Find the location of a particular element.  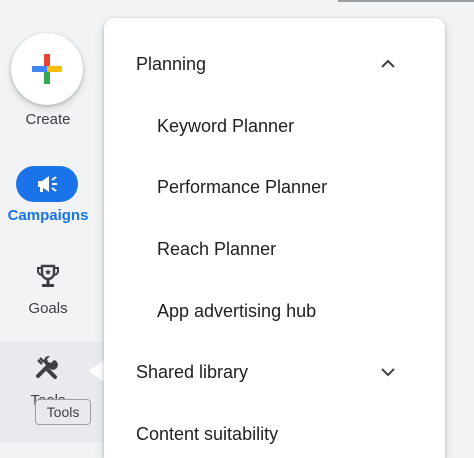

goals-label: Goals is located at coordinates (48, 308).